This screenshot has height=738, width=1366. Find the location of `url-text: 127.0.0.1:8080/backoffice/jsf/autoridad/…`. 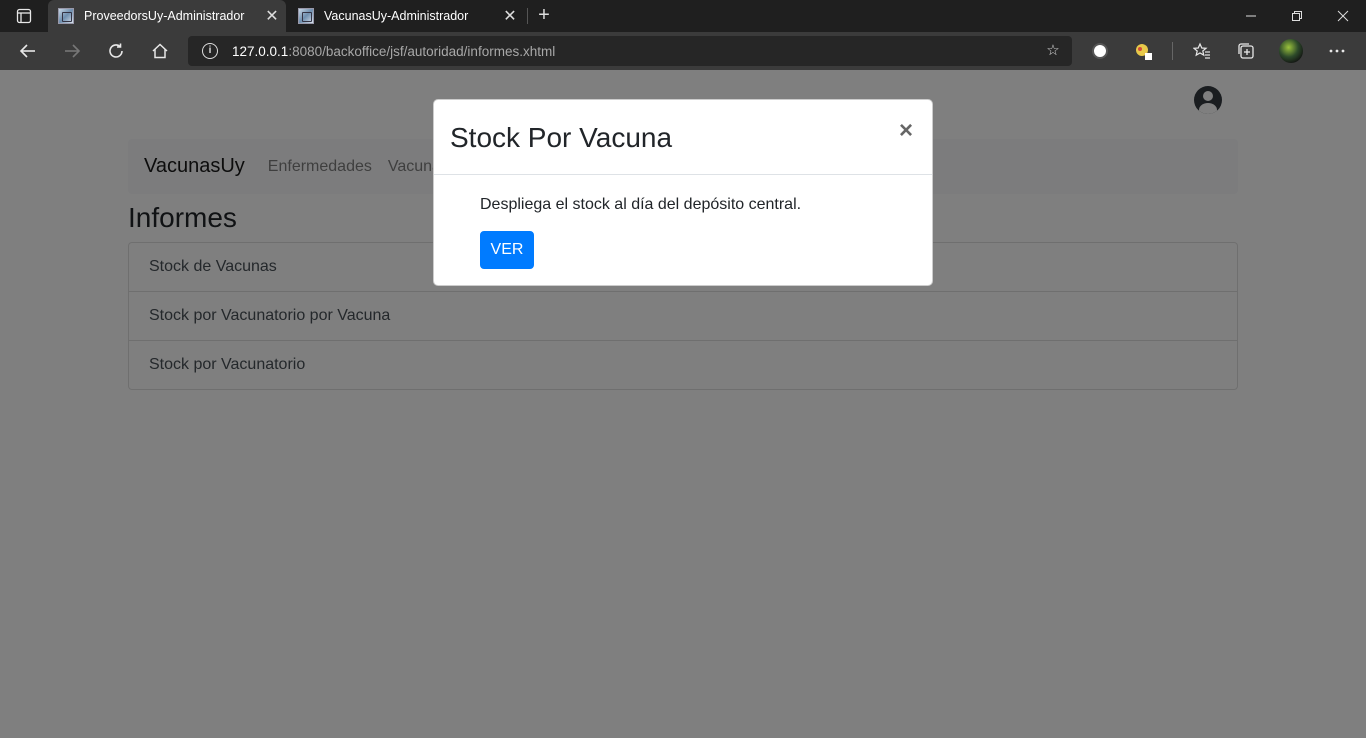

url-text: 127.0.0.1:8080/backoffice/jsf/autoridad/… is located at coordinates (393, 51).